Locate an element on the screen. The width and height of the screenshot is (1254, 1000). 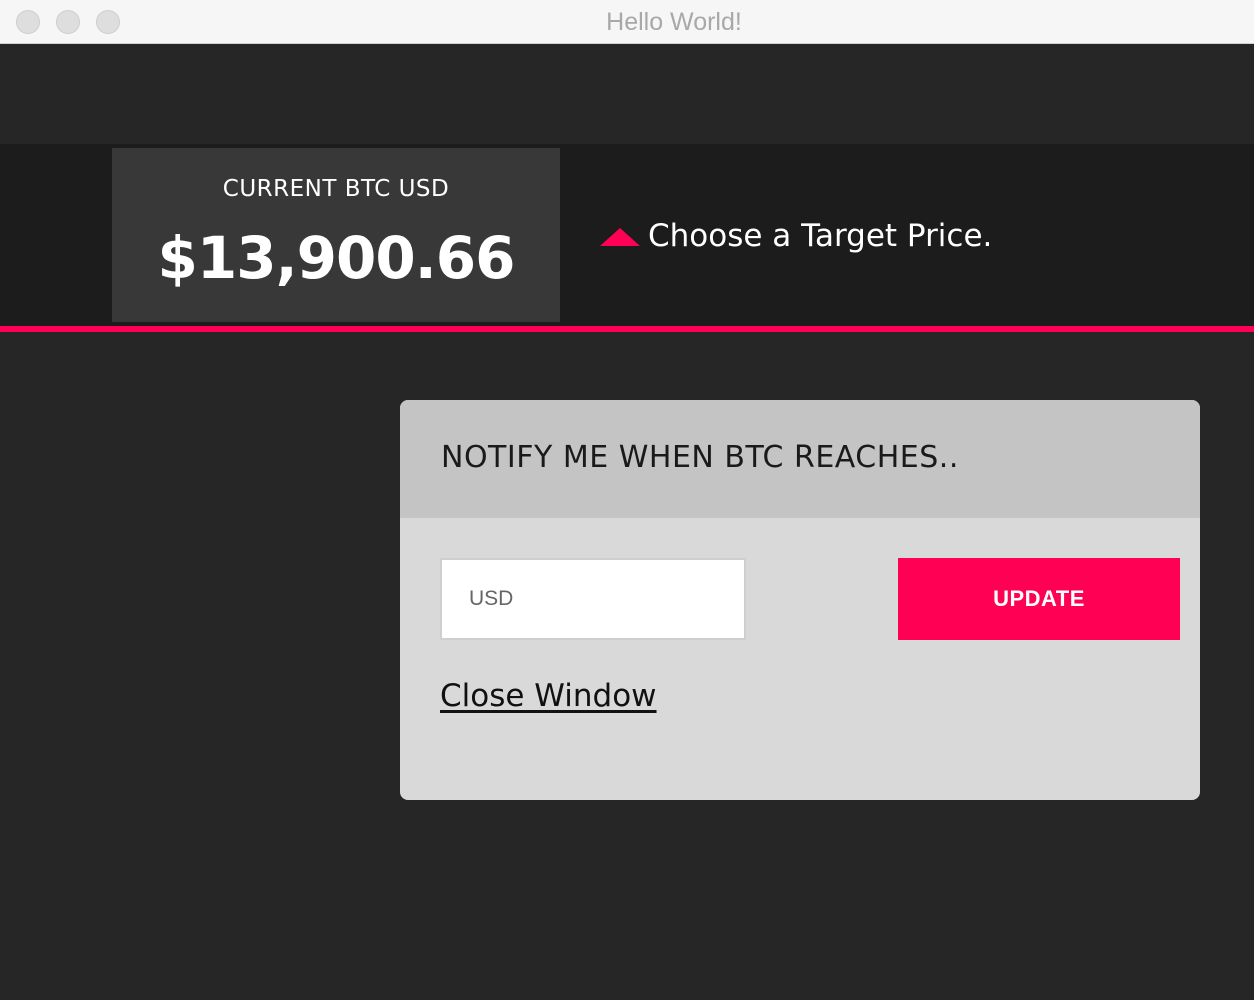
notify-card-title: NOTIFY ME WHEN BTC REACHES.. is located at coordinates (700, 457).